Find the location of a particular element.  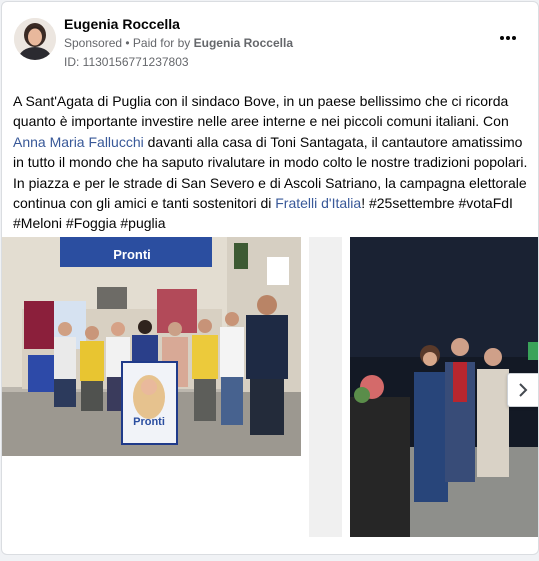

paid-for-name: Eugenia Roccella is located at coordinates (243, 43).